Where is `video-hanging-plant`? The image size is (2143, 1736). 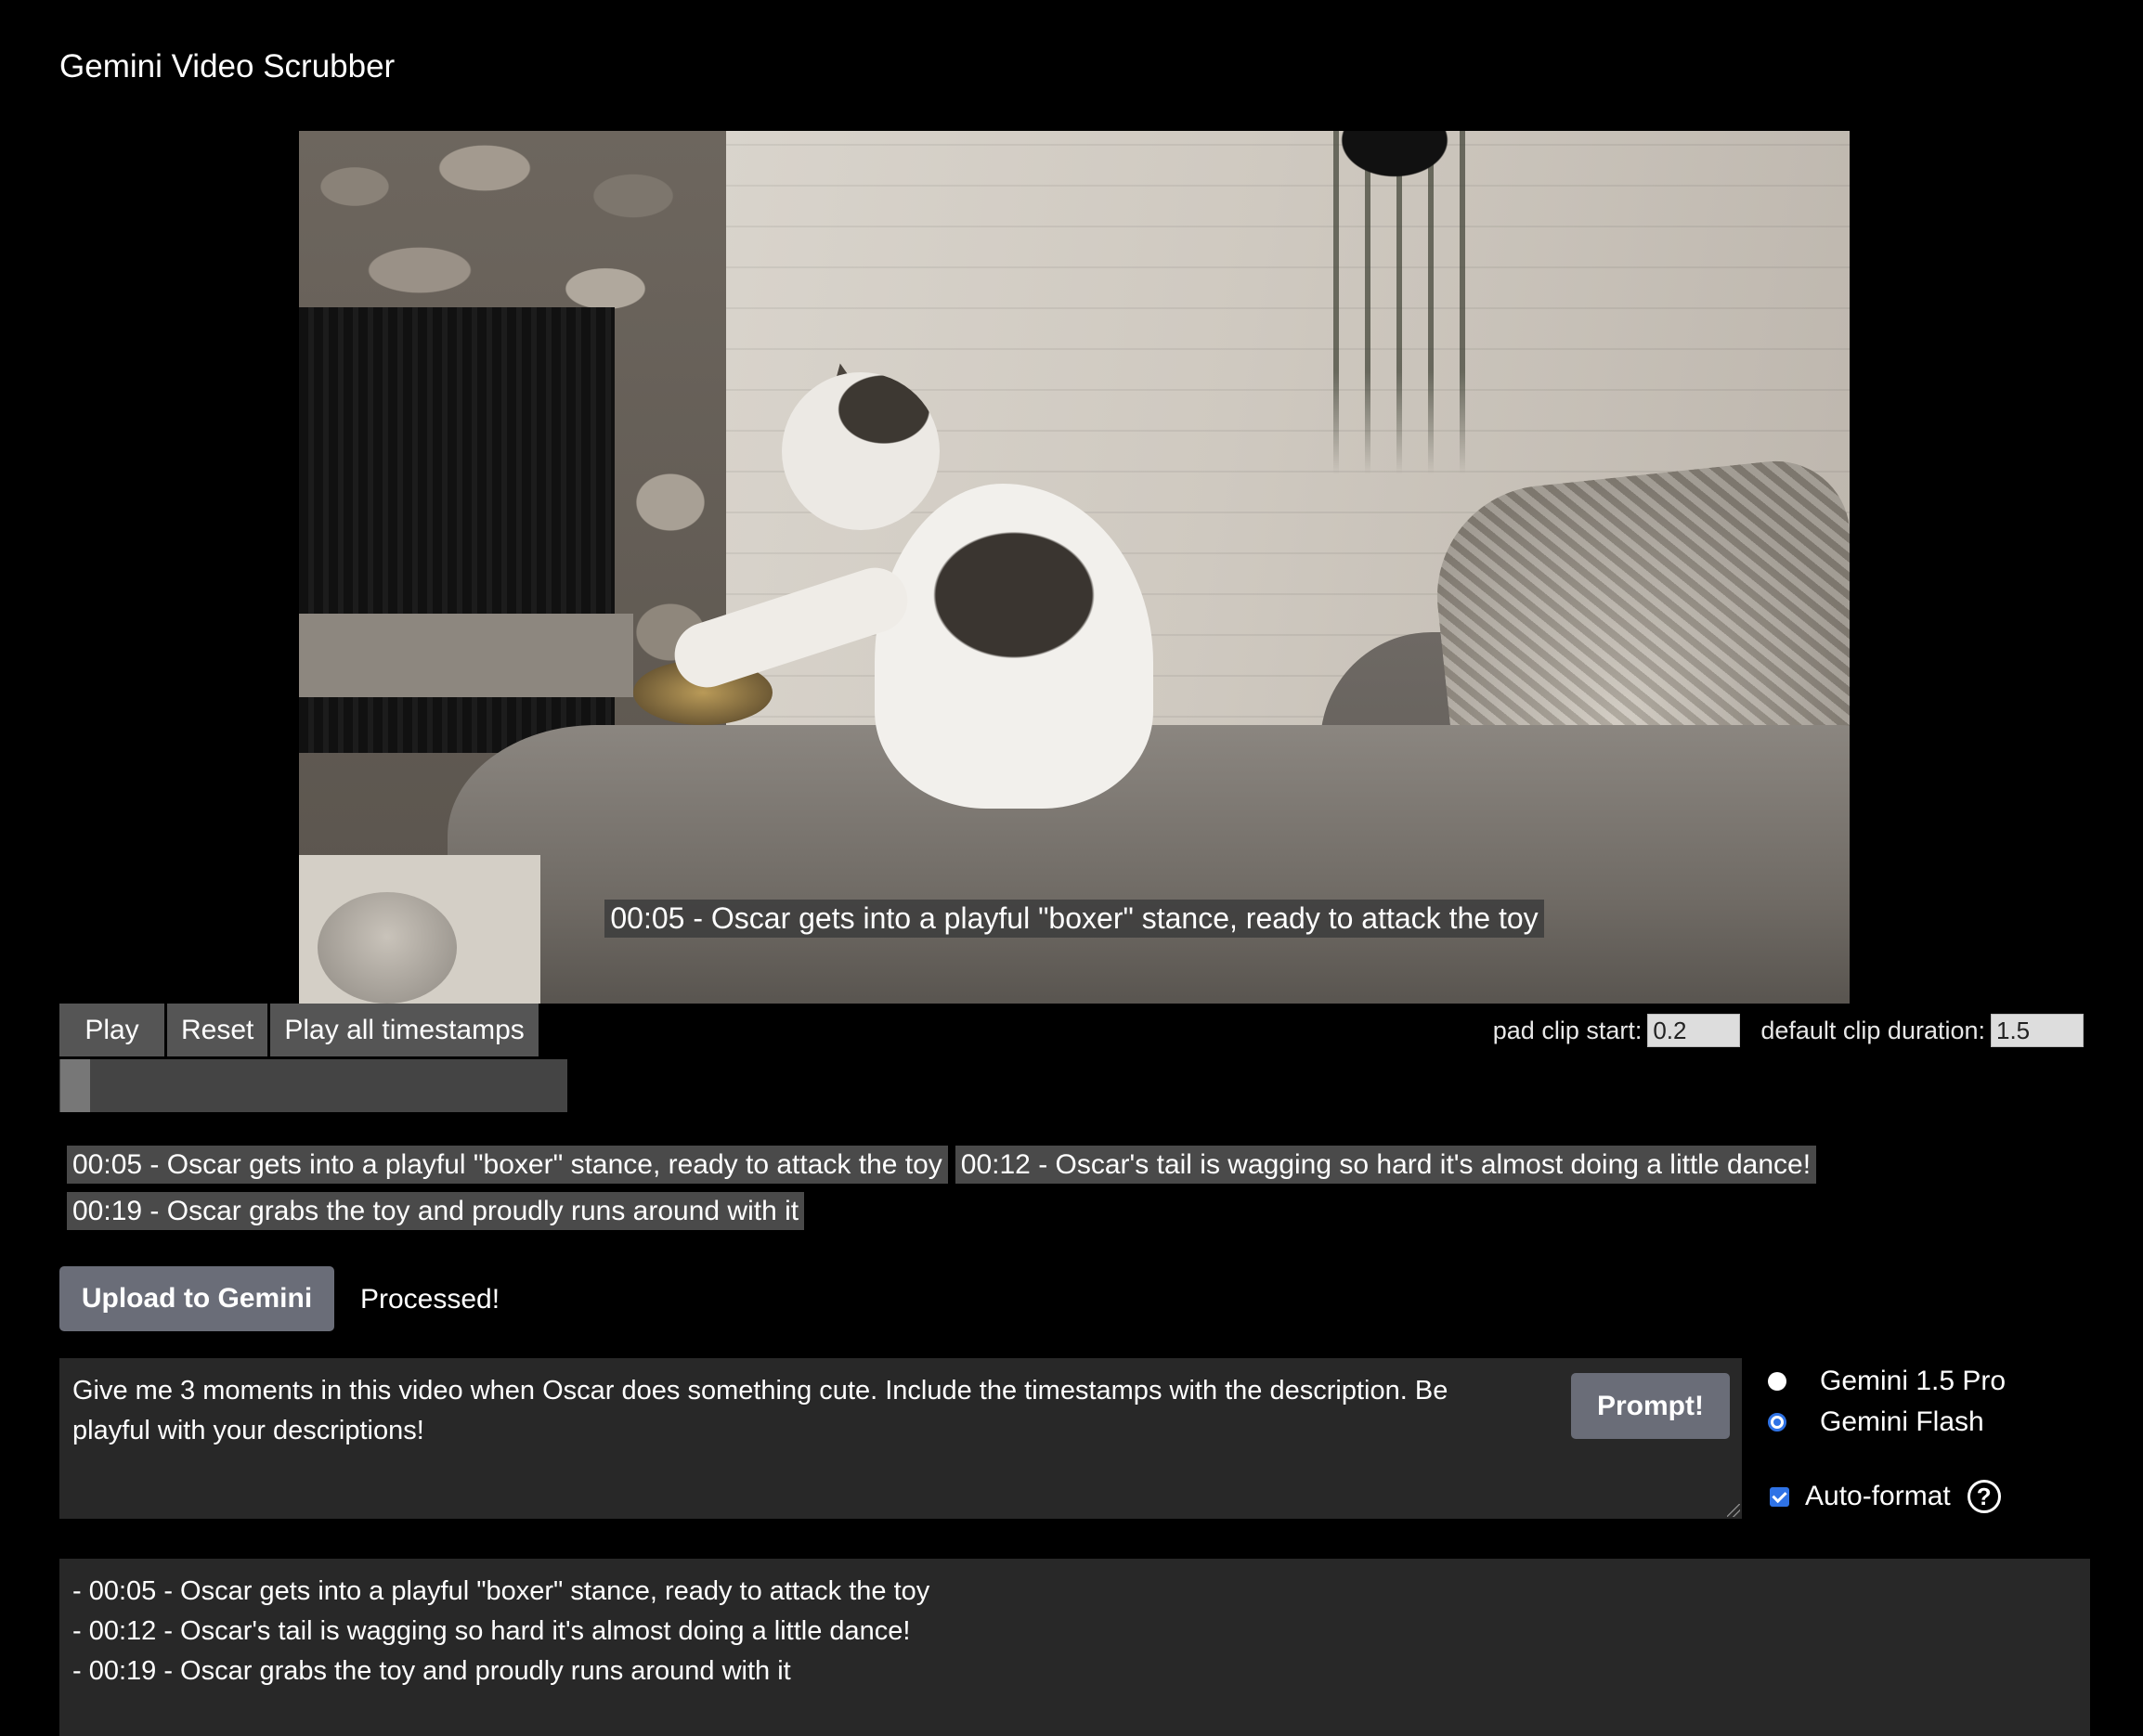 video-hanging-plant is located at coordinates (1394, 302).